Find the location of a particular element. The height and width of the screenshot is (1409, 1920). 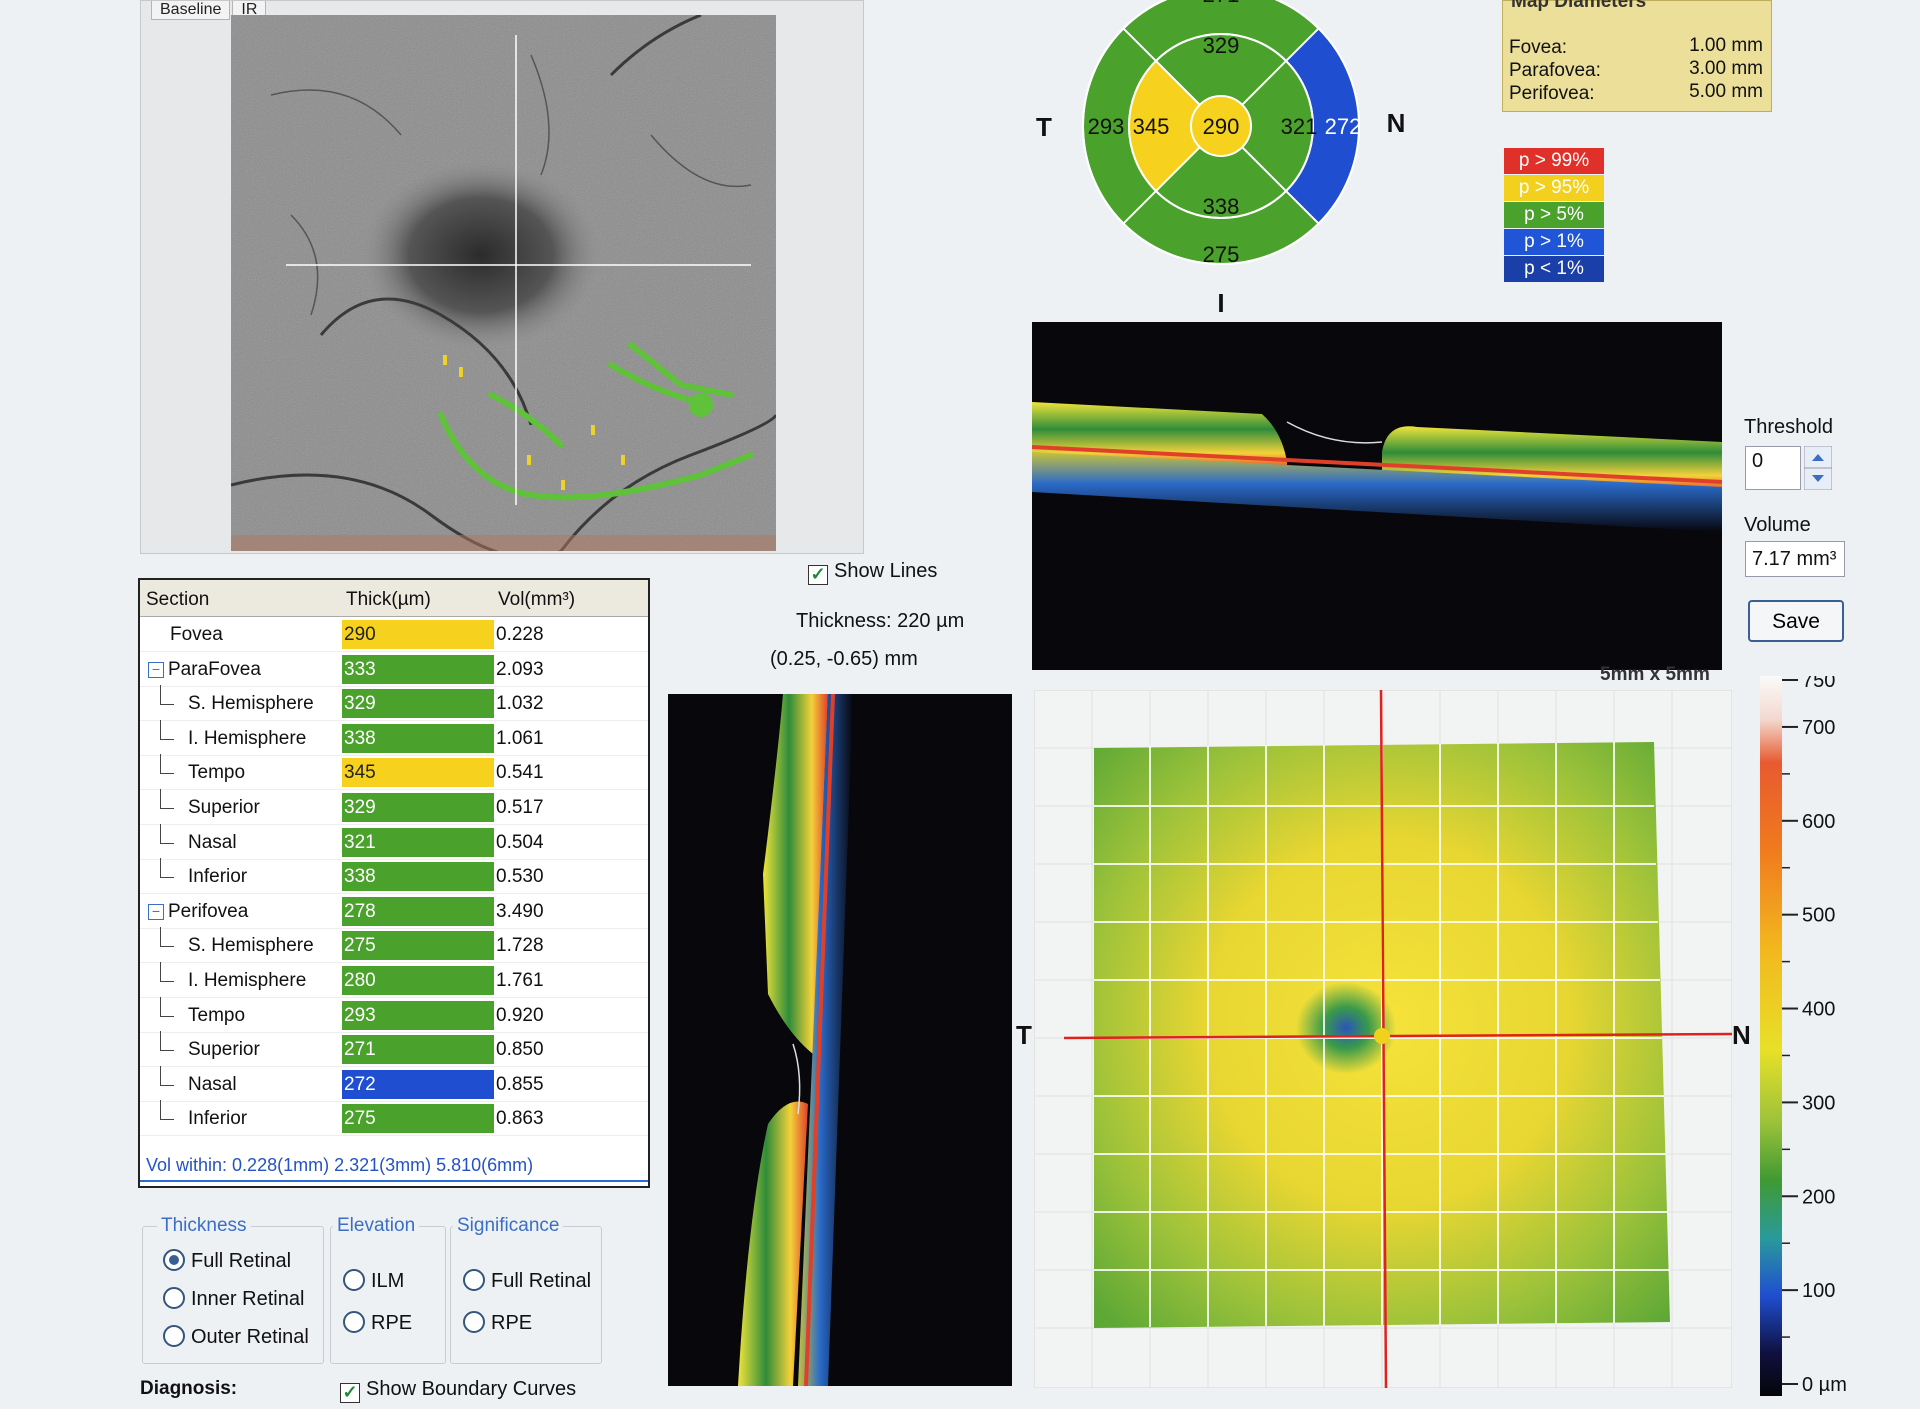

radio-elevation-ilm: ILM is located at coordinates (373, 1281).